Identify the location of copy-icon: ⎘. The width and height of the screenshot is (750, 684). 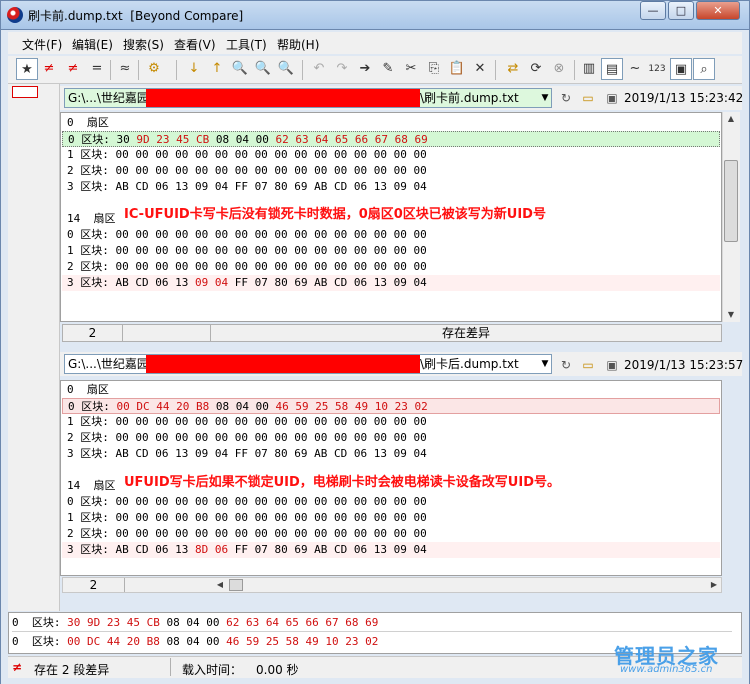
(434, 69).